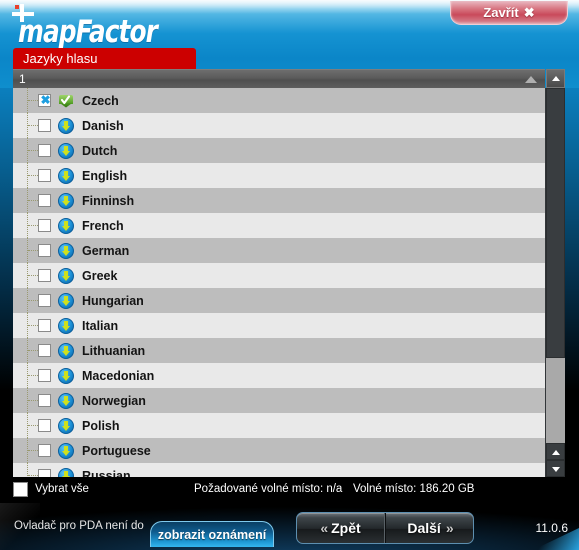 Image resolution: width=579 pixels, height=550 pixels. What do you see at coordinates (114, 350) in the screenshot?
I see `list-item-label: Lithuanian` at bounding box center [114, 350].